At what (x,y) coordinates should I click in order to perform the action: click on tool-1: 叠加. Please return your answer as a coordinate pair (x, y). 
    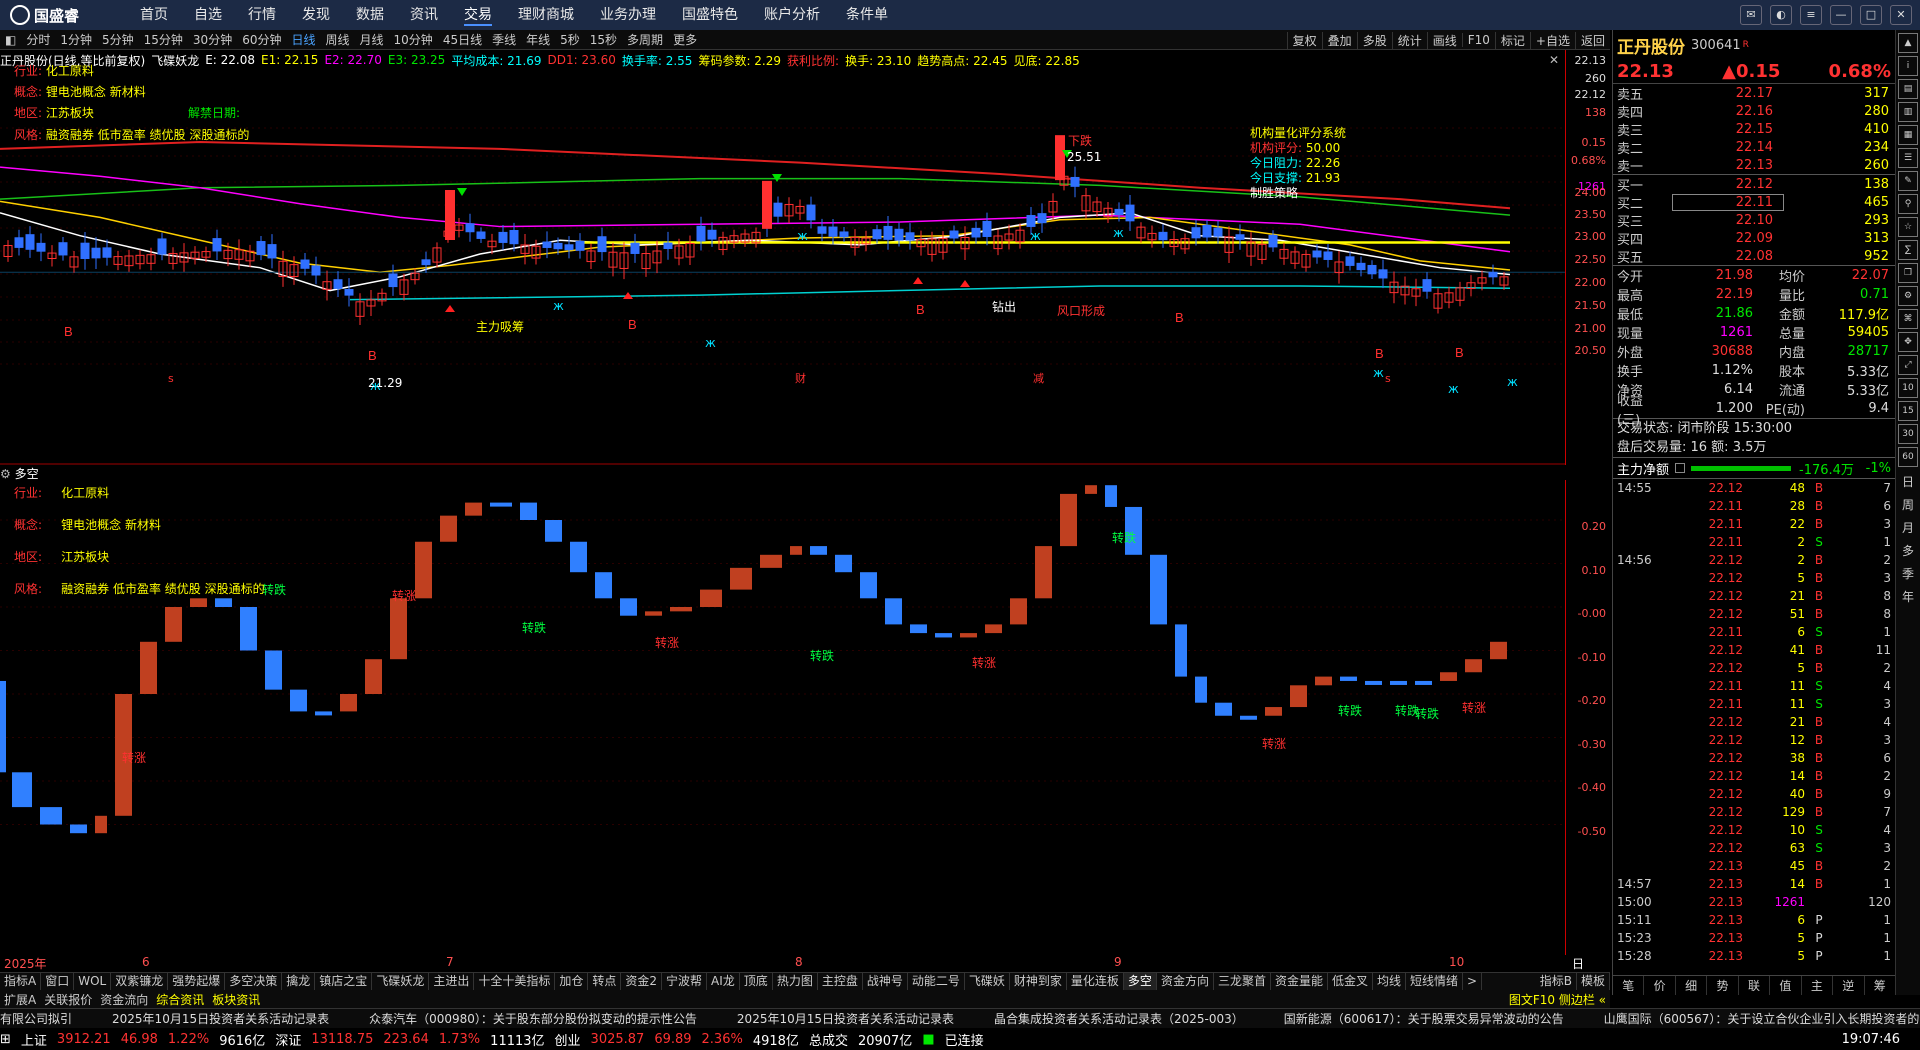
    Looking at the image, I should click on (1339, 40).